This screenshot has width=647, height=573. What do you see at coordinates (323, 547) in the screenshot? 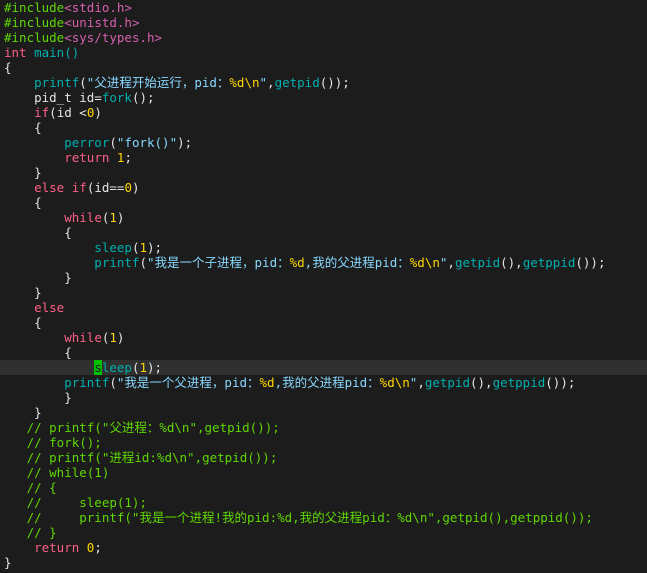
I see `code-line: return 0;` at bounding box center [323, 547].